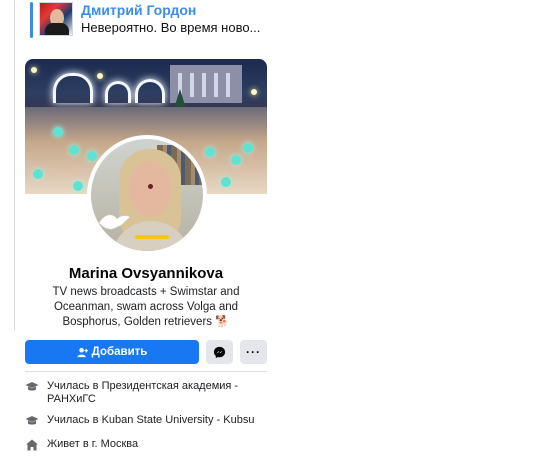  I want to click on info-link: Москва, so click(120, 444).